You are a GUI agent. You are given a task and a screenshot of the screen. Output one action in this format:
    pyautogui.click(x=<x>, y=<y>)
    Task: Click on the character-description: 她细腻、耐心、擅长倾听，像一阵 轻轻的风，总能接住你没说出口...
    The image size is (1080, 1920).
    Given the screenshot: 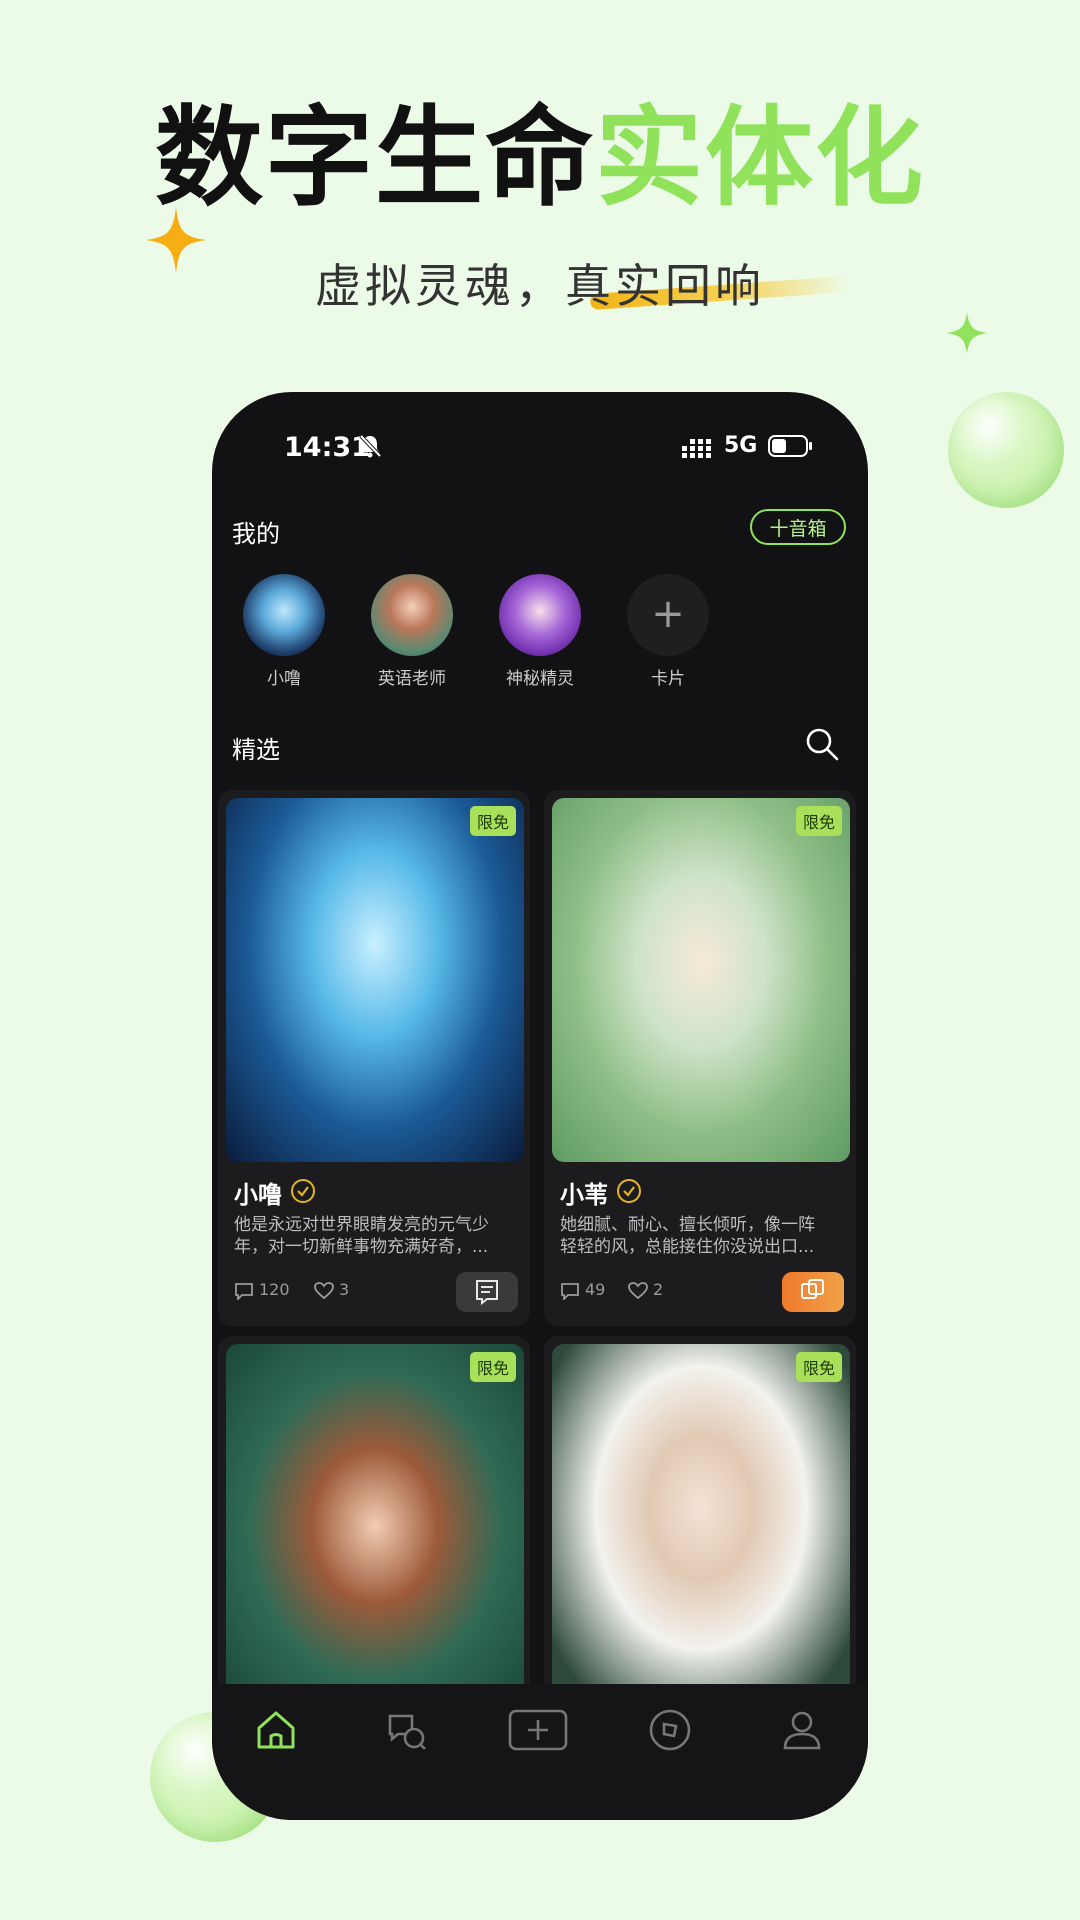 What is the action you would take?
    pyautogui.click(x=702, y=1236)
    